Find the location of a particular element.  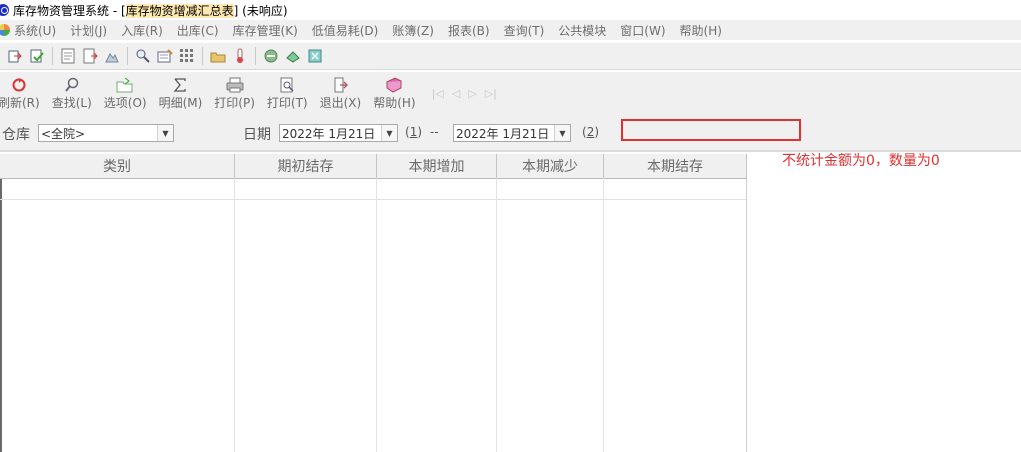

options-label: 选项(O) is located at coordinates (125, 103).